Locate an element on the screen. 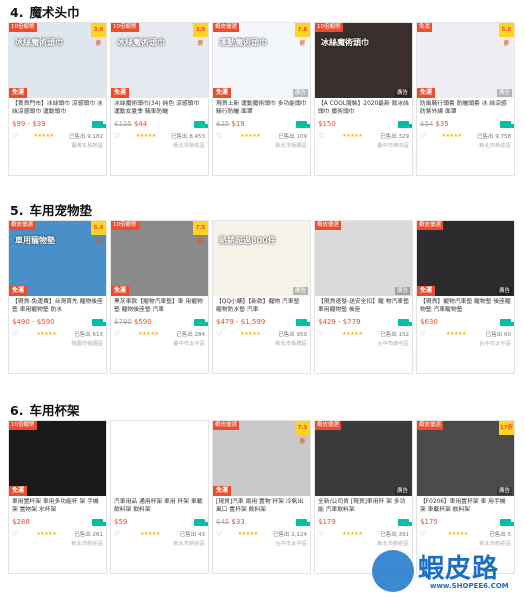 This screenshot has height=600, width=525. product-title: 【F0206】車用置杯架 車 用手機架 車載杯架 飲料架 is located at coordinates (465, 506).